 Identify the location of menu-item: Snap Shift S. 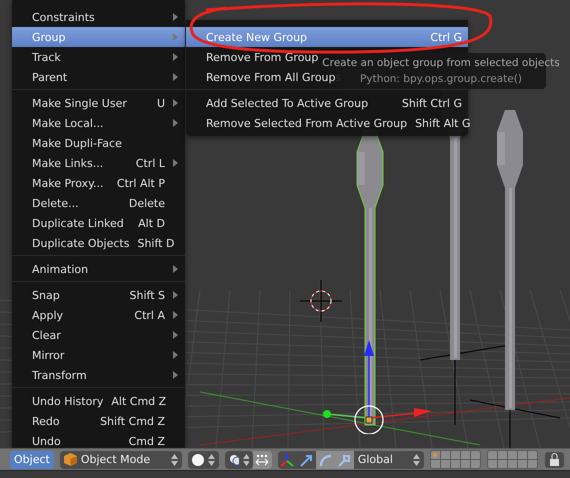
(98, 295).